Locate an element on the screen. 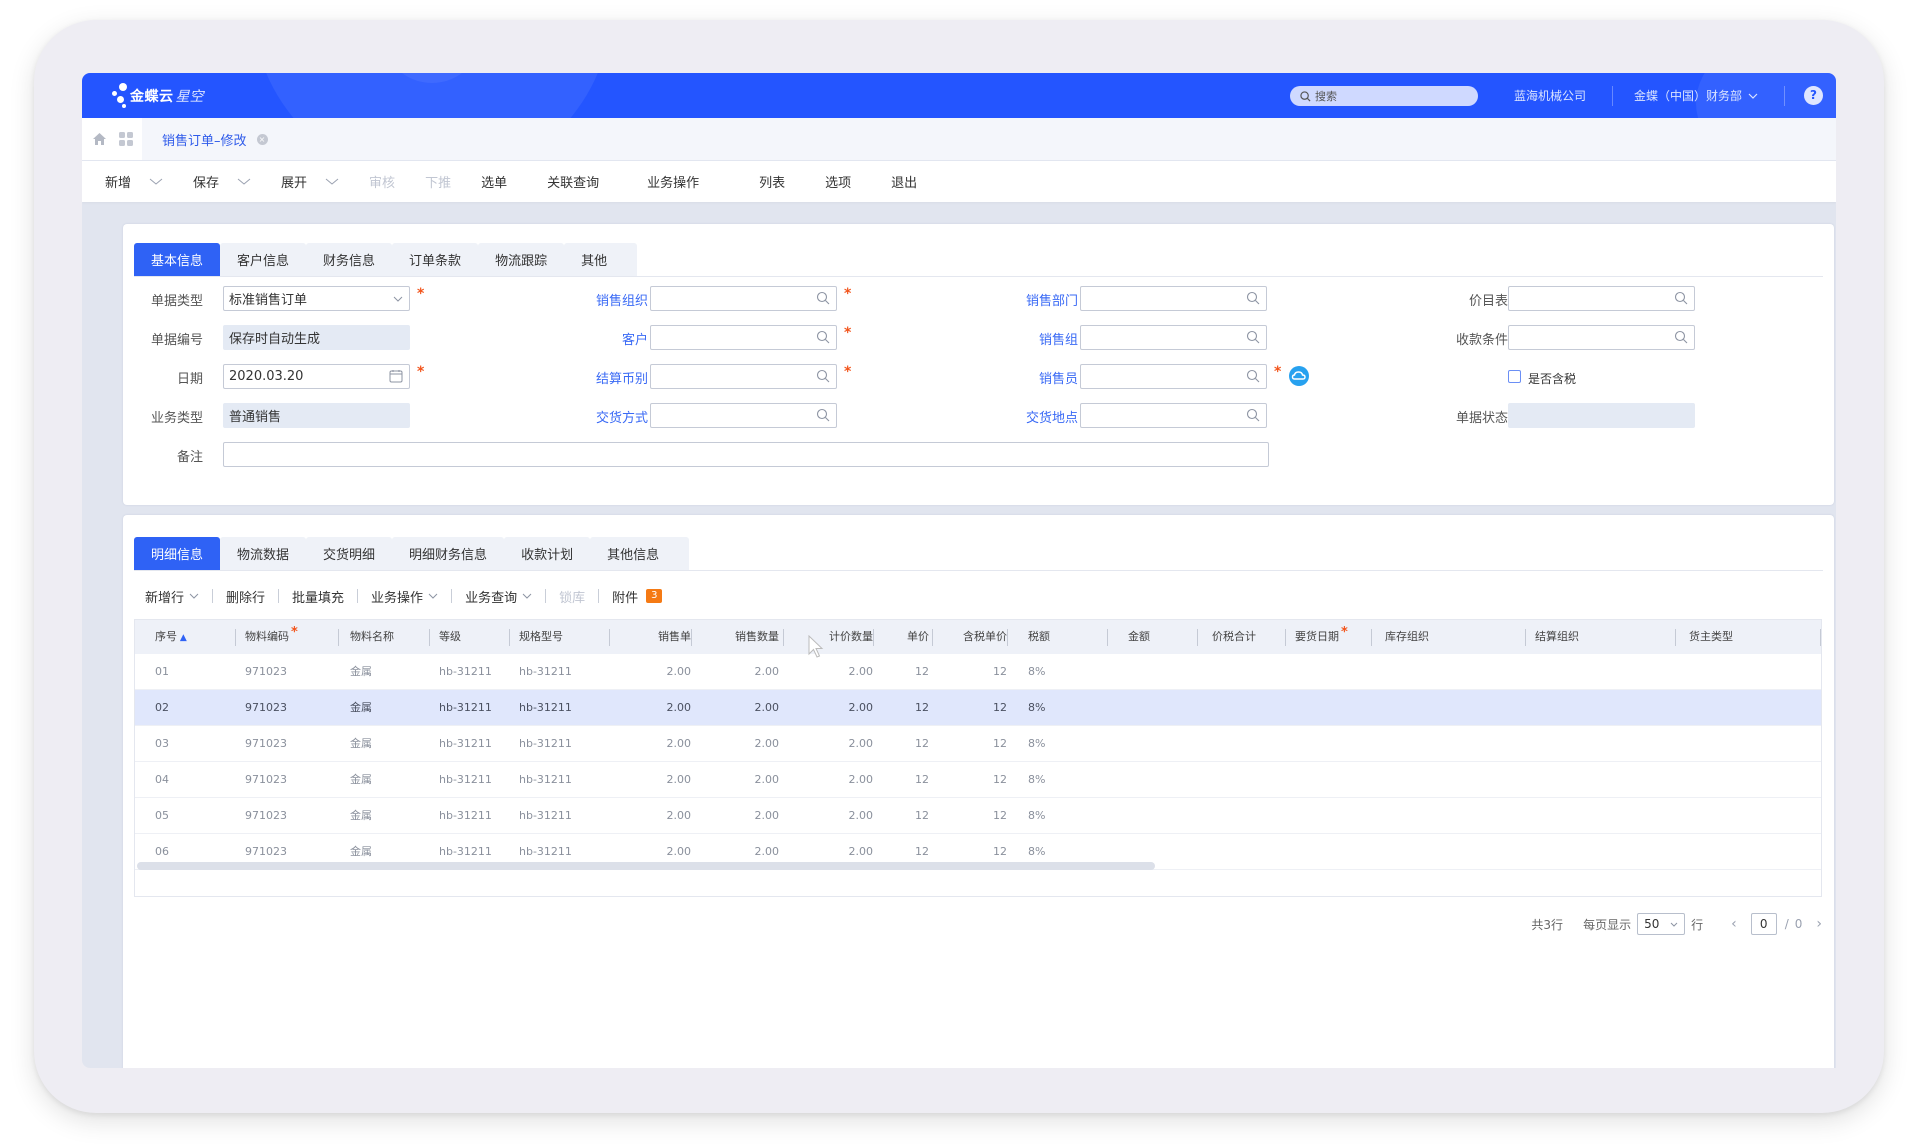 This screenshot has height=1147, width=1918. lock-stock-button: 锁库 is located at coordinates (572, 596).